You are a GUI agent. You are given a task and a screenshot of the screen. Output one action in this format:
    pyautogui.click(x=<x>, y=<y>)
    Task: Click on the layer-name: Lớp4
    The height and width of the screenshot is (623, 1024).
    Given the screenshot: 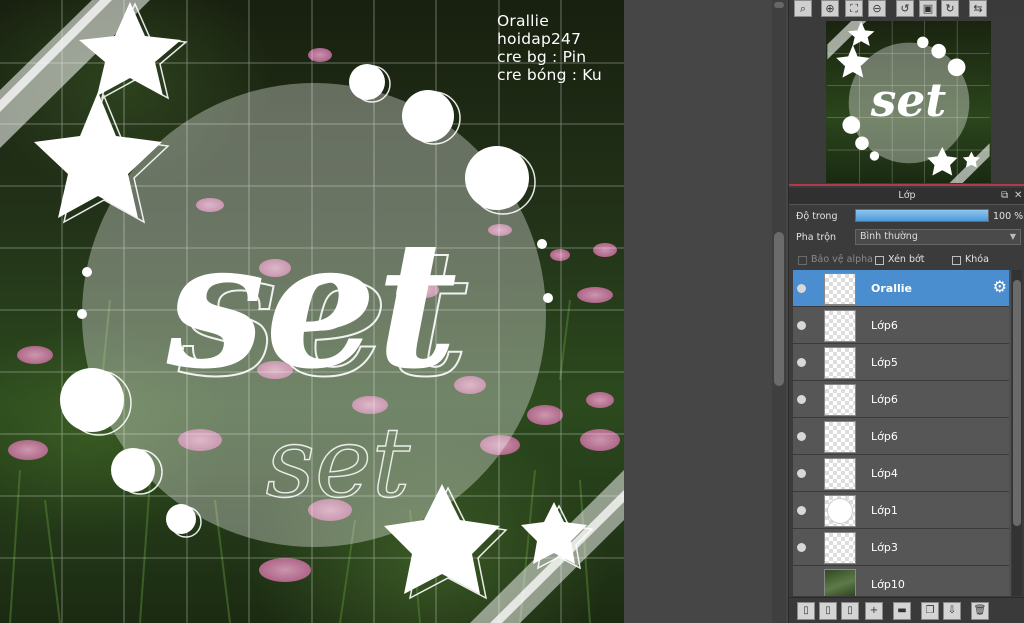 What is the action you would take?
    pyautogui.click(x=884, y=473)
    